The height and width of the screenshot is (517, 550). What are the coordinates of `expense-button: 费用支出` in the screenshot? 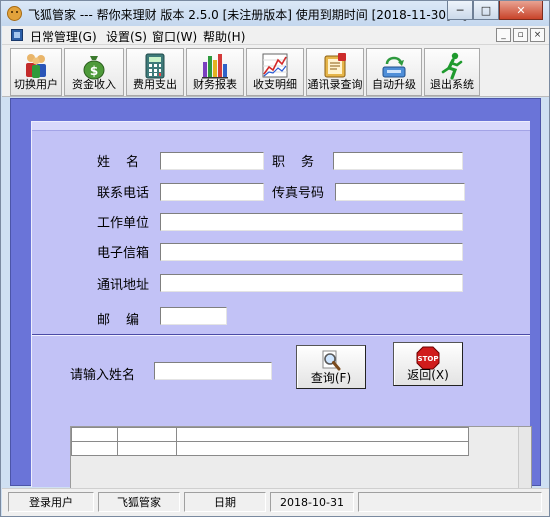 It's located at (155, 72).